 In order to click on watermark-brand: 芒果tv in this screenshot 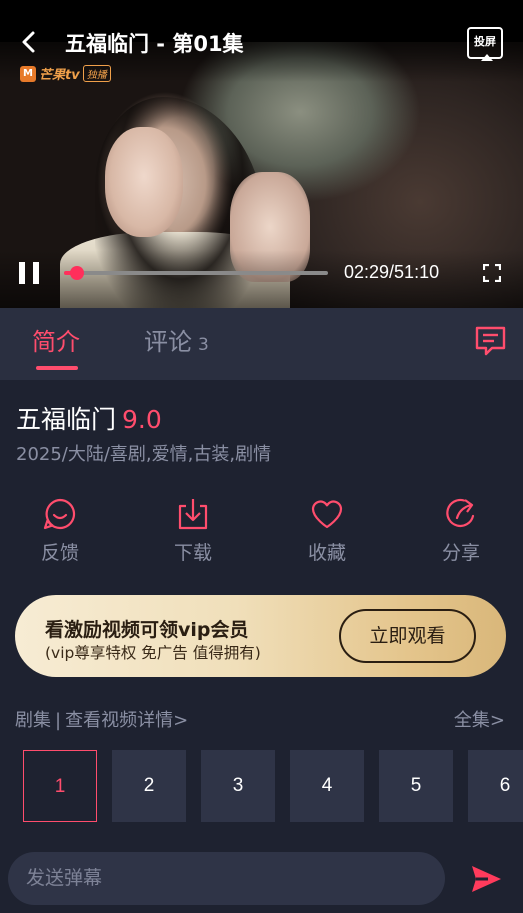, I will do `click(59, 75)`.